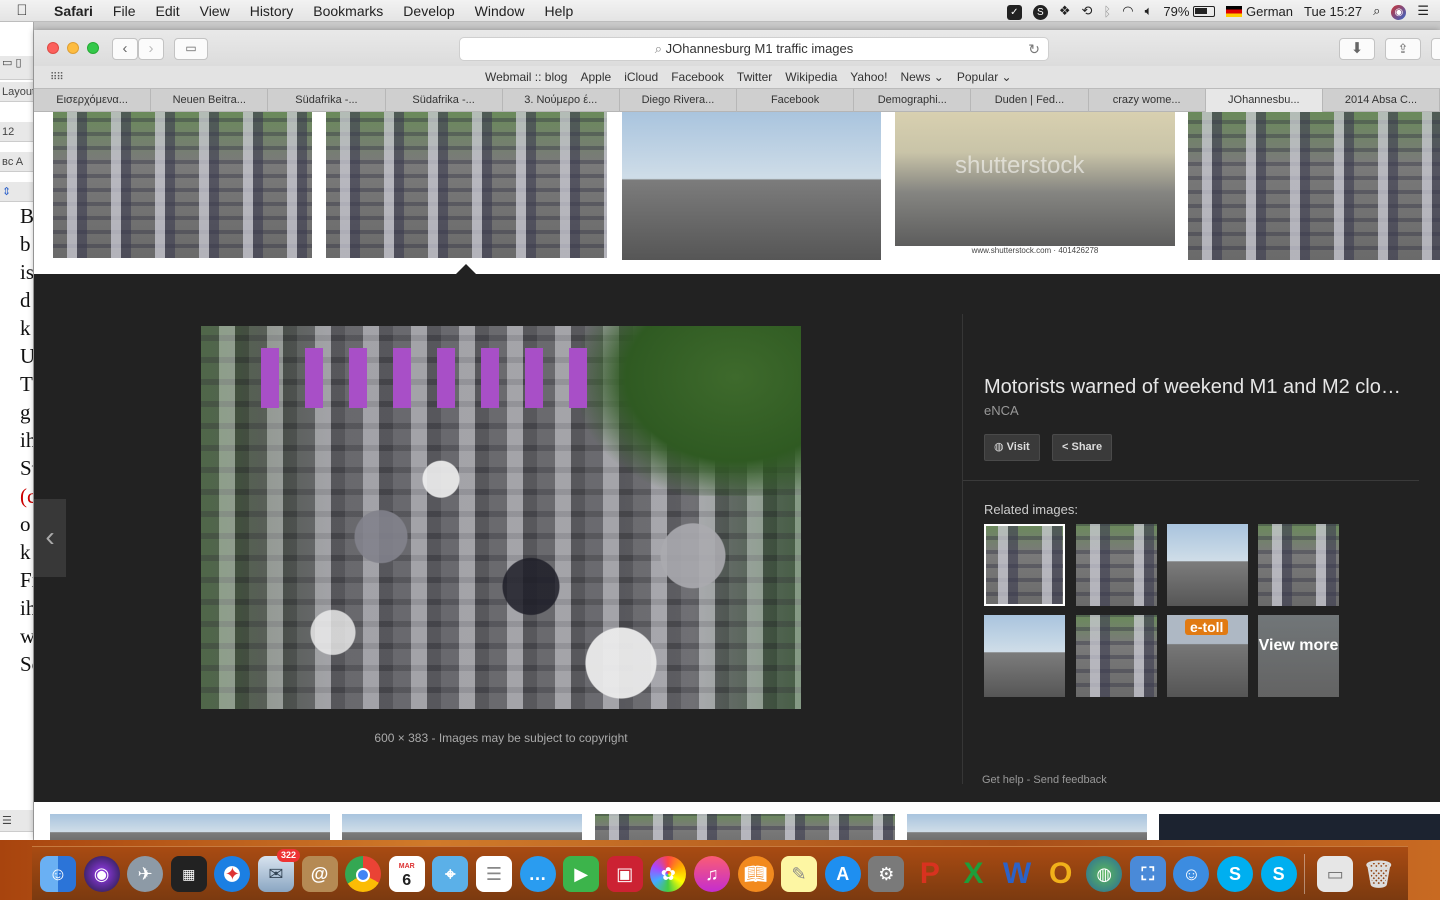 This screenshot has width=1440, height=900. What do you see at coordinates (466, 185) in the screenshot?
I see `result-thumbnail-selected` at bounding box center [466, 185].